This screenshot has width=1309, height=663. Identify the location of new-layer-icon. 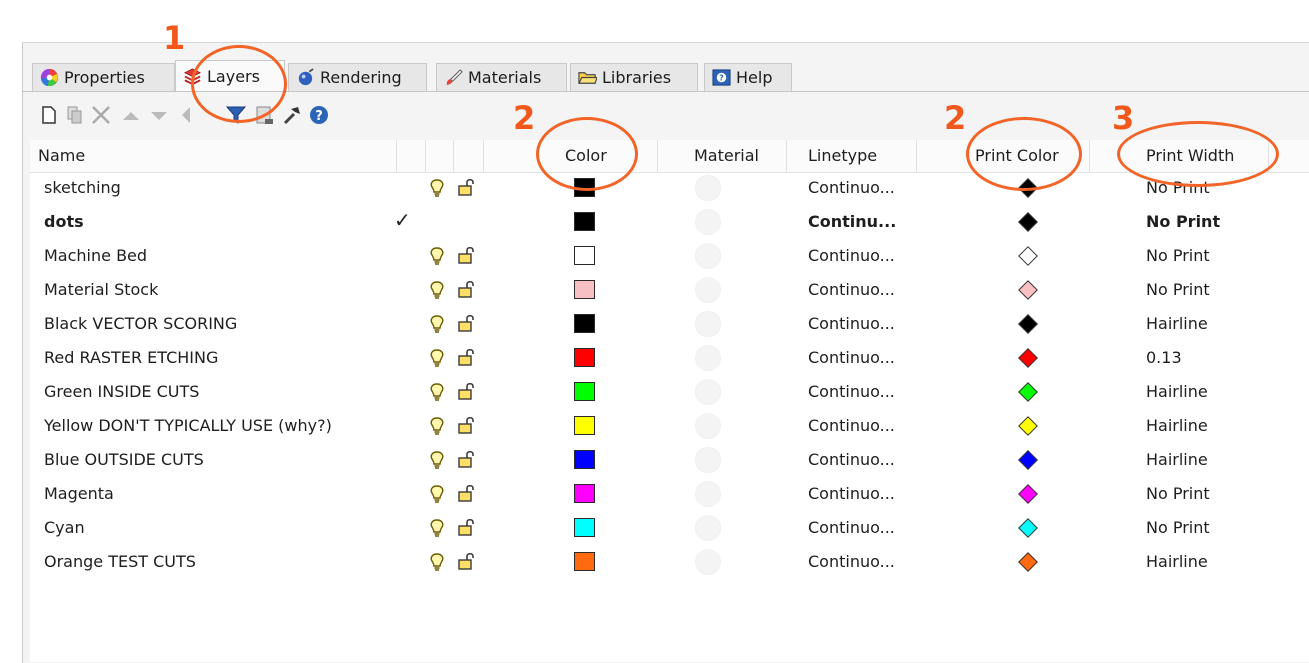
(49, 115).